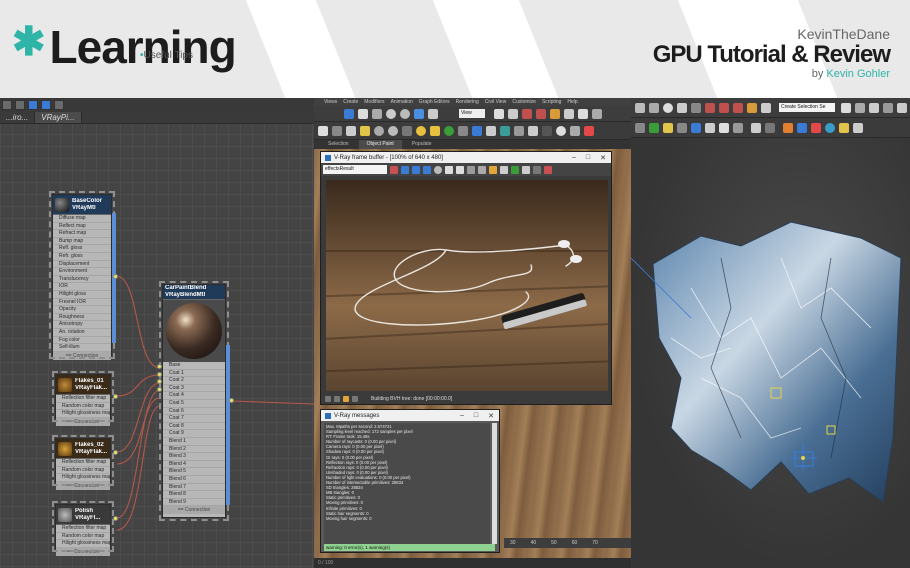 The image size is (910, 568). I want to click on unlink-icon, so click(654, 108).